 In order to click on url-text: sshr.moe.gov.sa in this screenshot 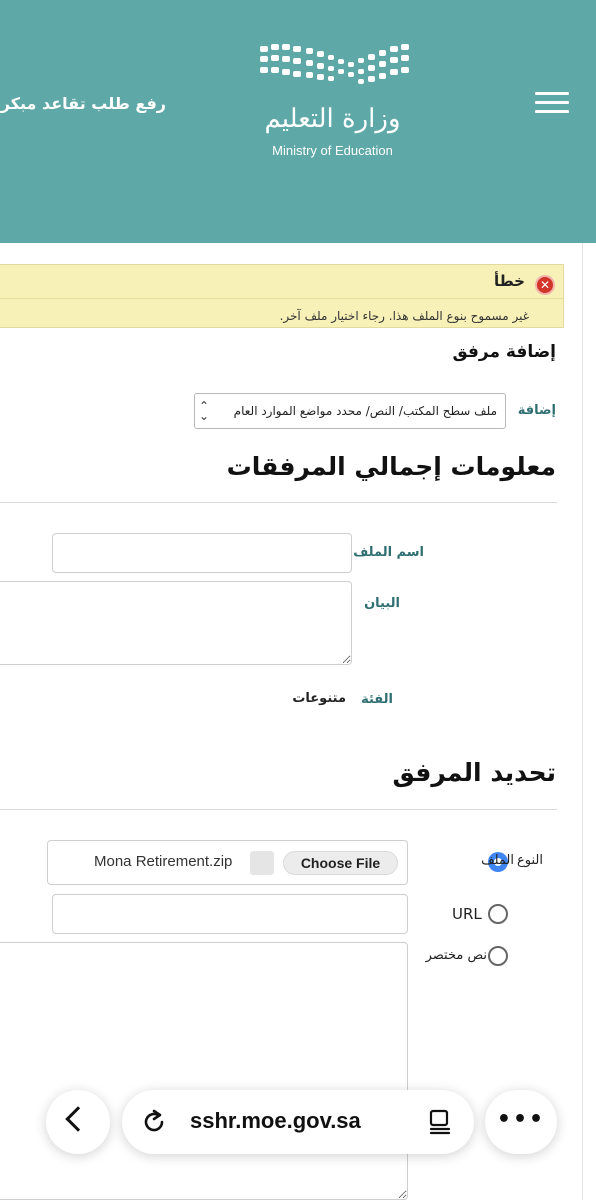, I will do `click(275, 1120)`.